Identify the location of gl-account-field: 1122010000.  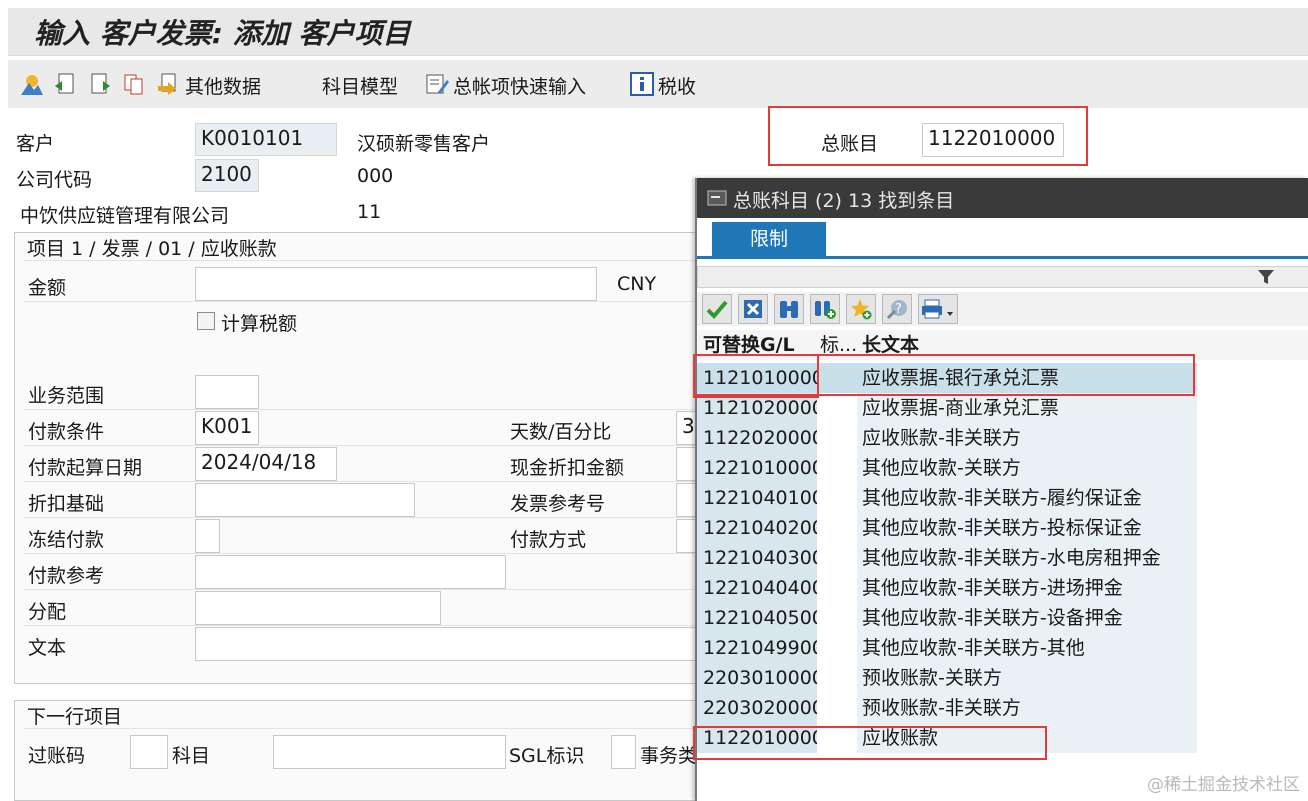
(993, 140).